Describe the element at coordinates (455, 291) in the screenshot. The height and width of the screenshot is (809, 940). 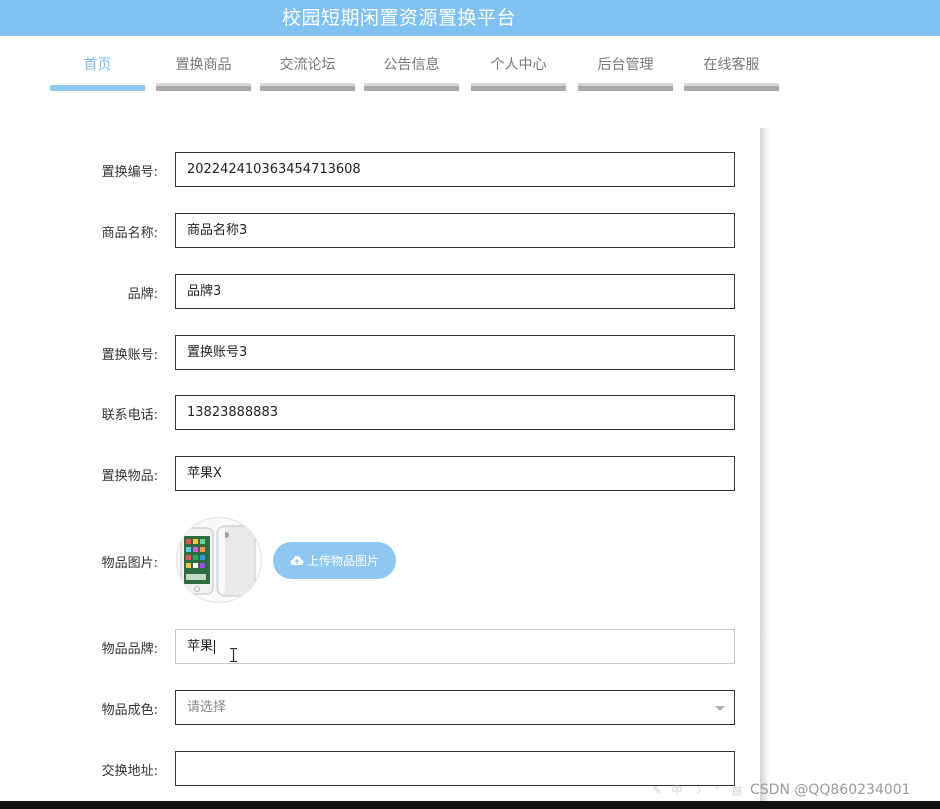
I see `brand-input: 品牌3` at that location.